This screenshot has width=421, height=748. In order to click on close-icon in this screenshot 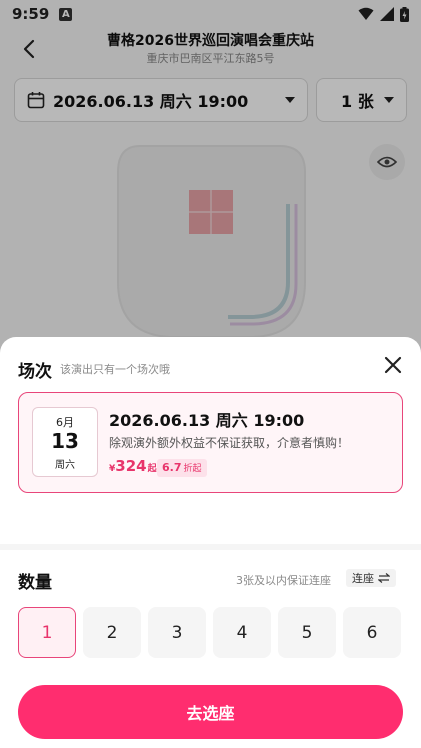, I will do `click(393, 365)`.